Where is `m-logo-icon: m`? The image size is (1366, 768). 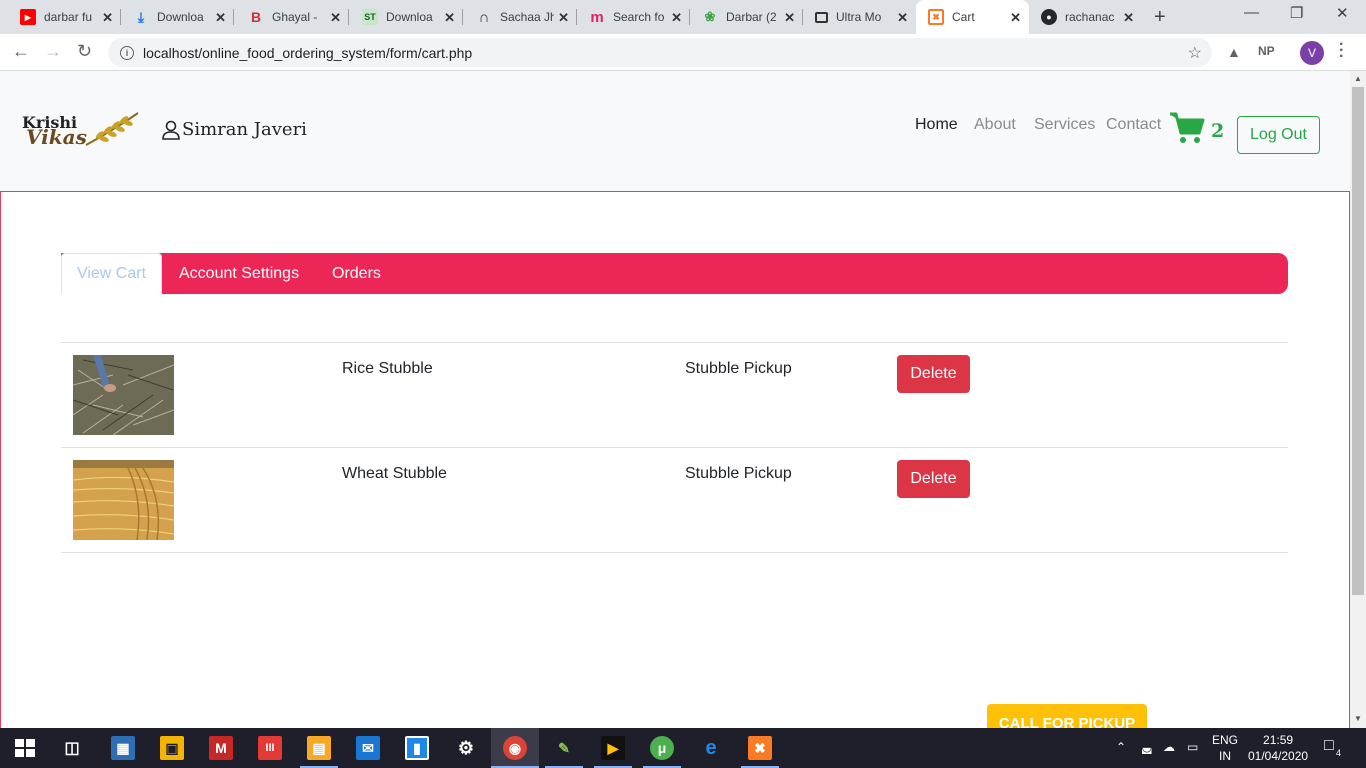
m-logo-icon: m is located at coordinates (597, 17).